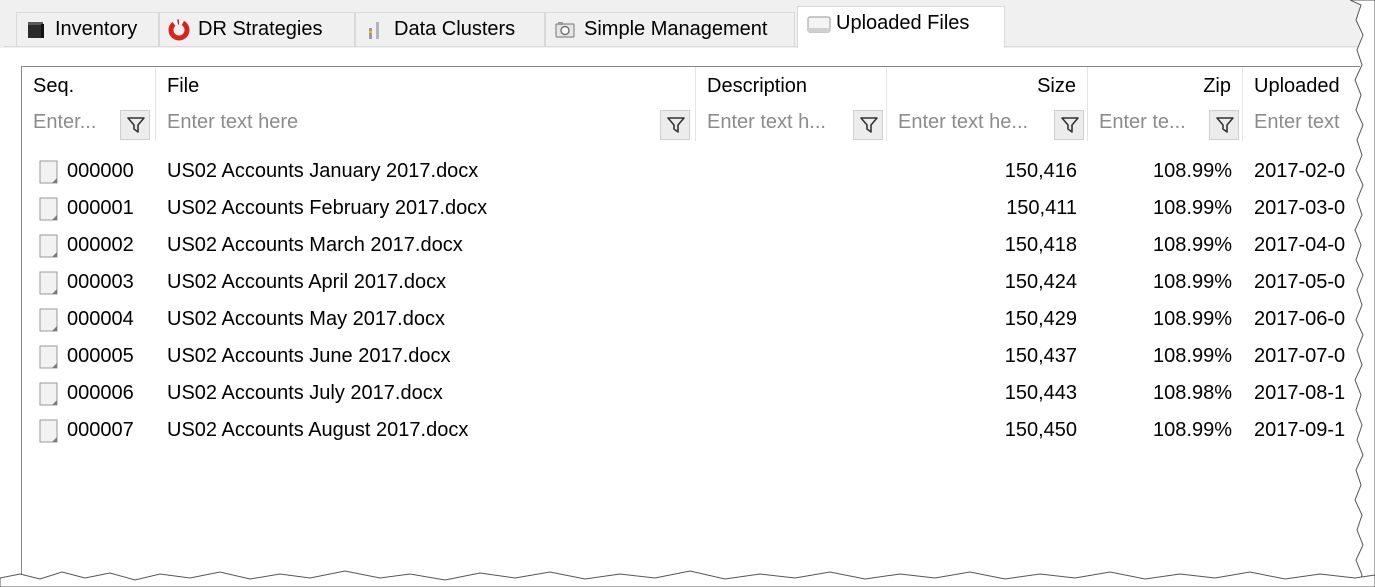 The height and width of the screenshot is (587, 1375). What do you see at coordinates (407, 124) in the screenshot?
I see `file-filter-input: Enter text here` at bounding box center [407, 124].